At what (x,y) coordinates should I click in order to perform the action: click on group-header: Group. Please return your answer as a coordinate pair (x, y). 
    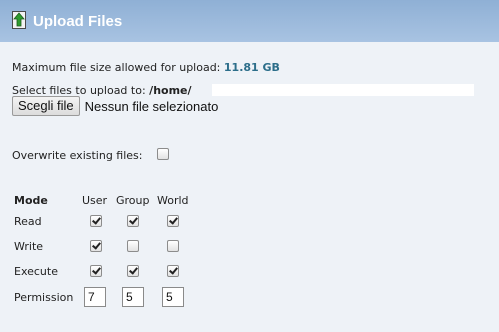
    Looking at the image, I should click on (133, 200).